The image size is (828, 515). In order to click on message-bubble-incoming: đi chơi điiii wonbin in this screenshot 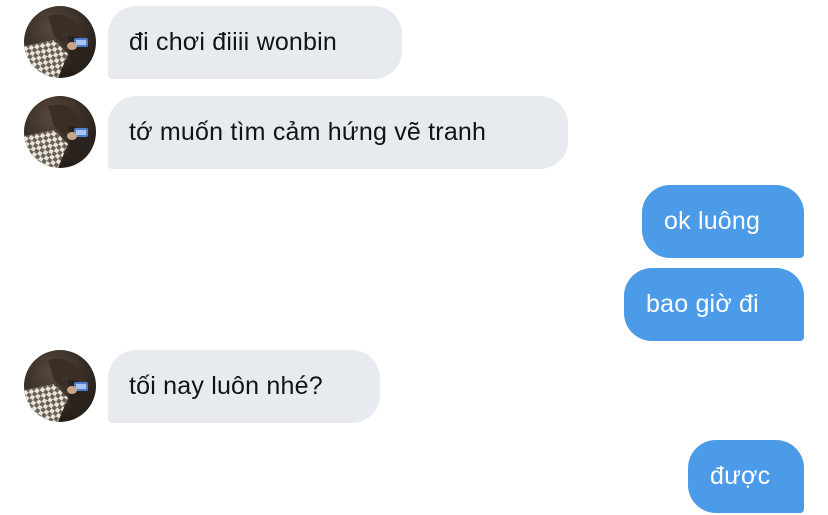, I will do `click(255, 42)`.